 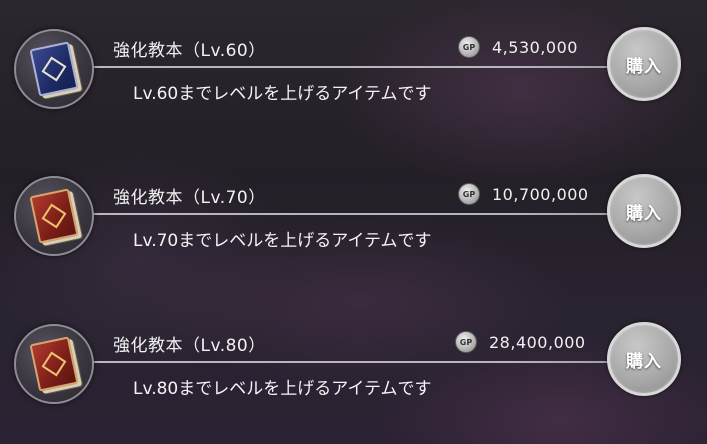 I want to click on item-description: Lv.70までレベルを上げるアイテムです, so click(x=282, y=241).